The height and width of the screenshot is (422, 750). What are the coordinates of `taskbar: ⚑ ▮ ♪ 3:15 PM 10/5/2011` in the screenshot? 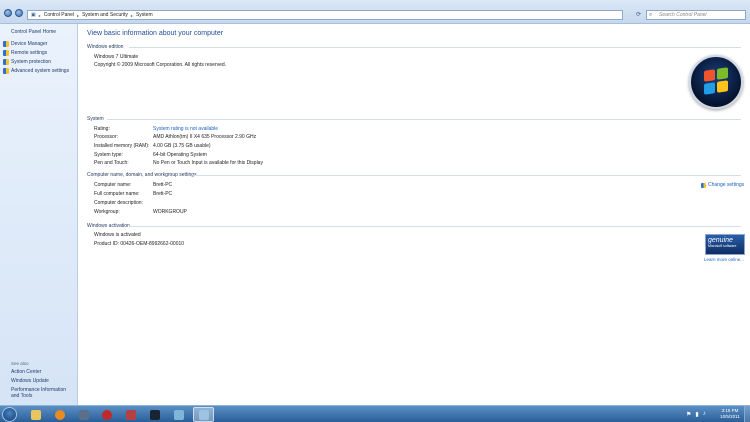 It's located at (375, 413).